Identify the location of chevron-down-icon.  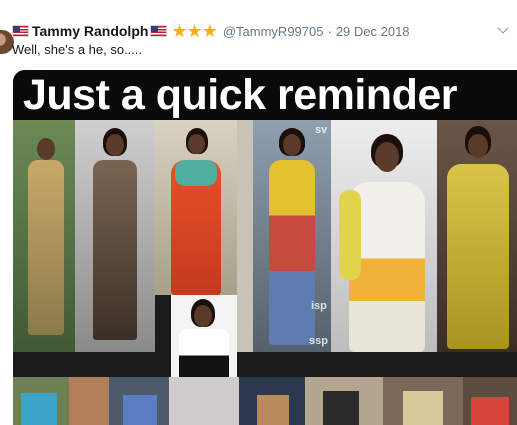
(503, 28).